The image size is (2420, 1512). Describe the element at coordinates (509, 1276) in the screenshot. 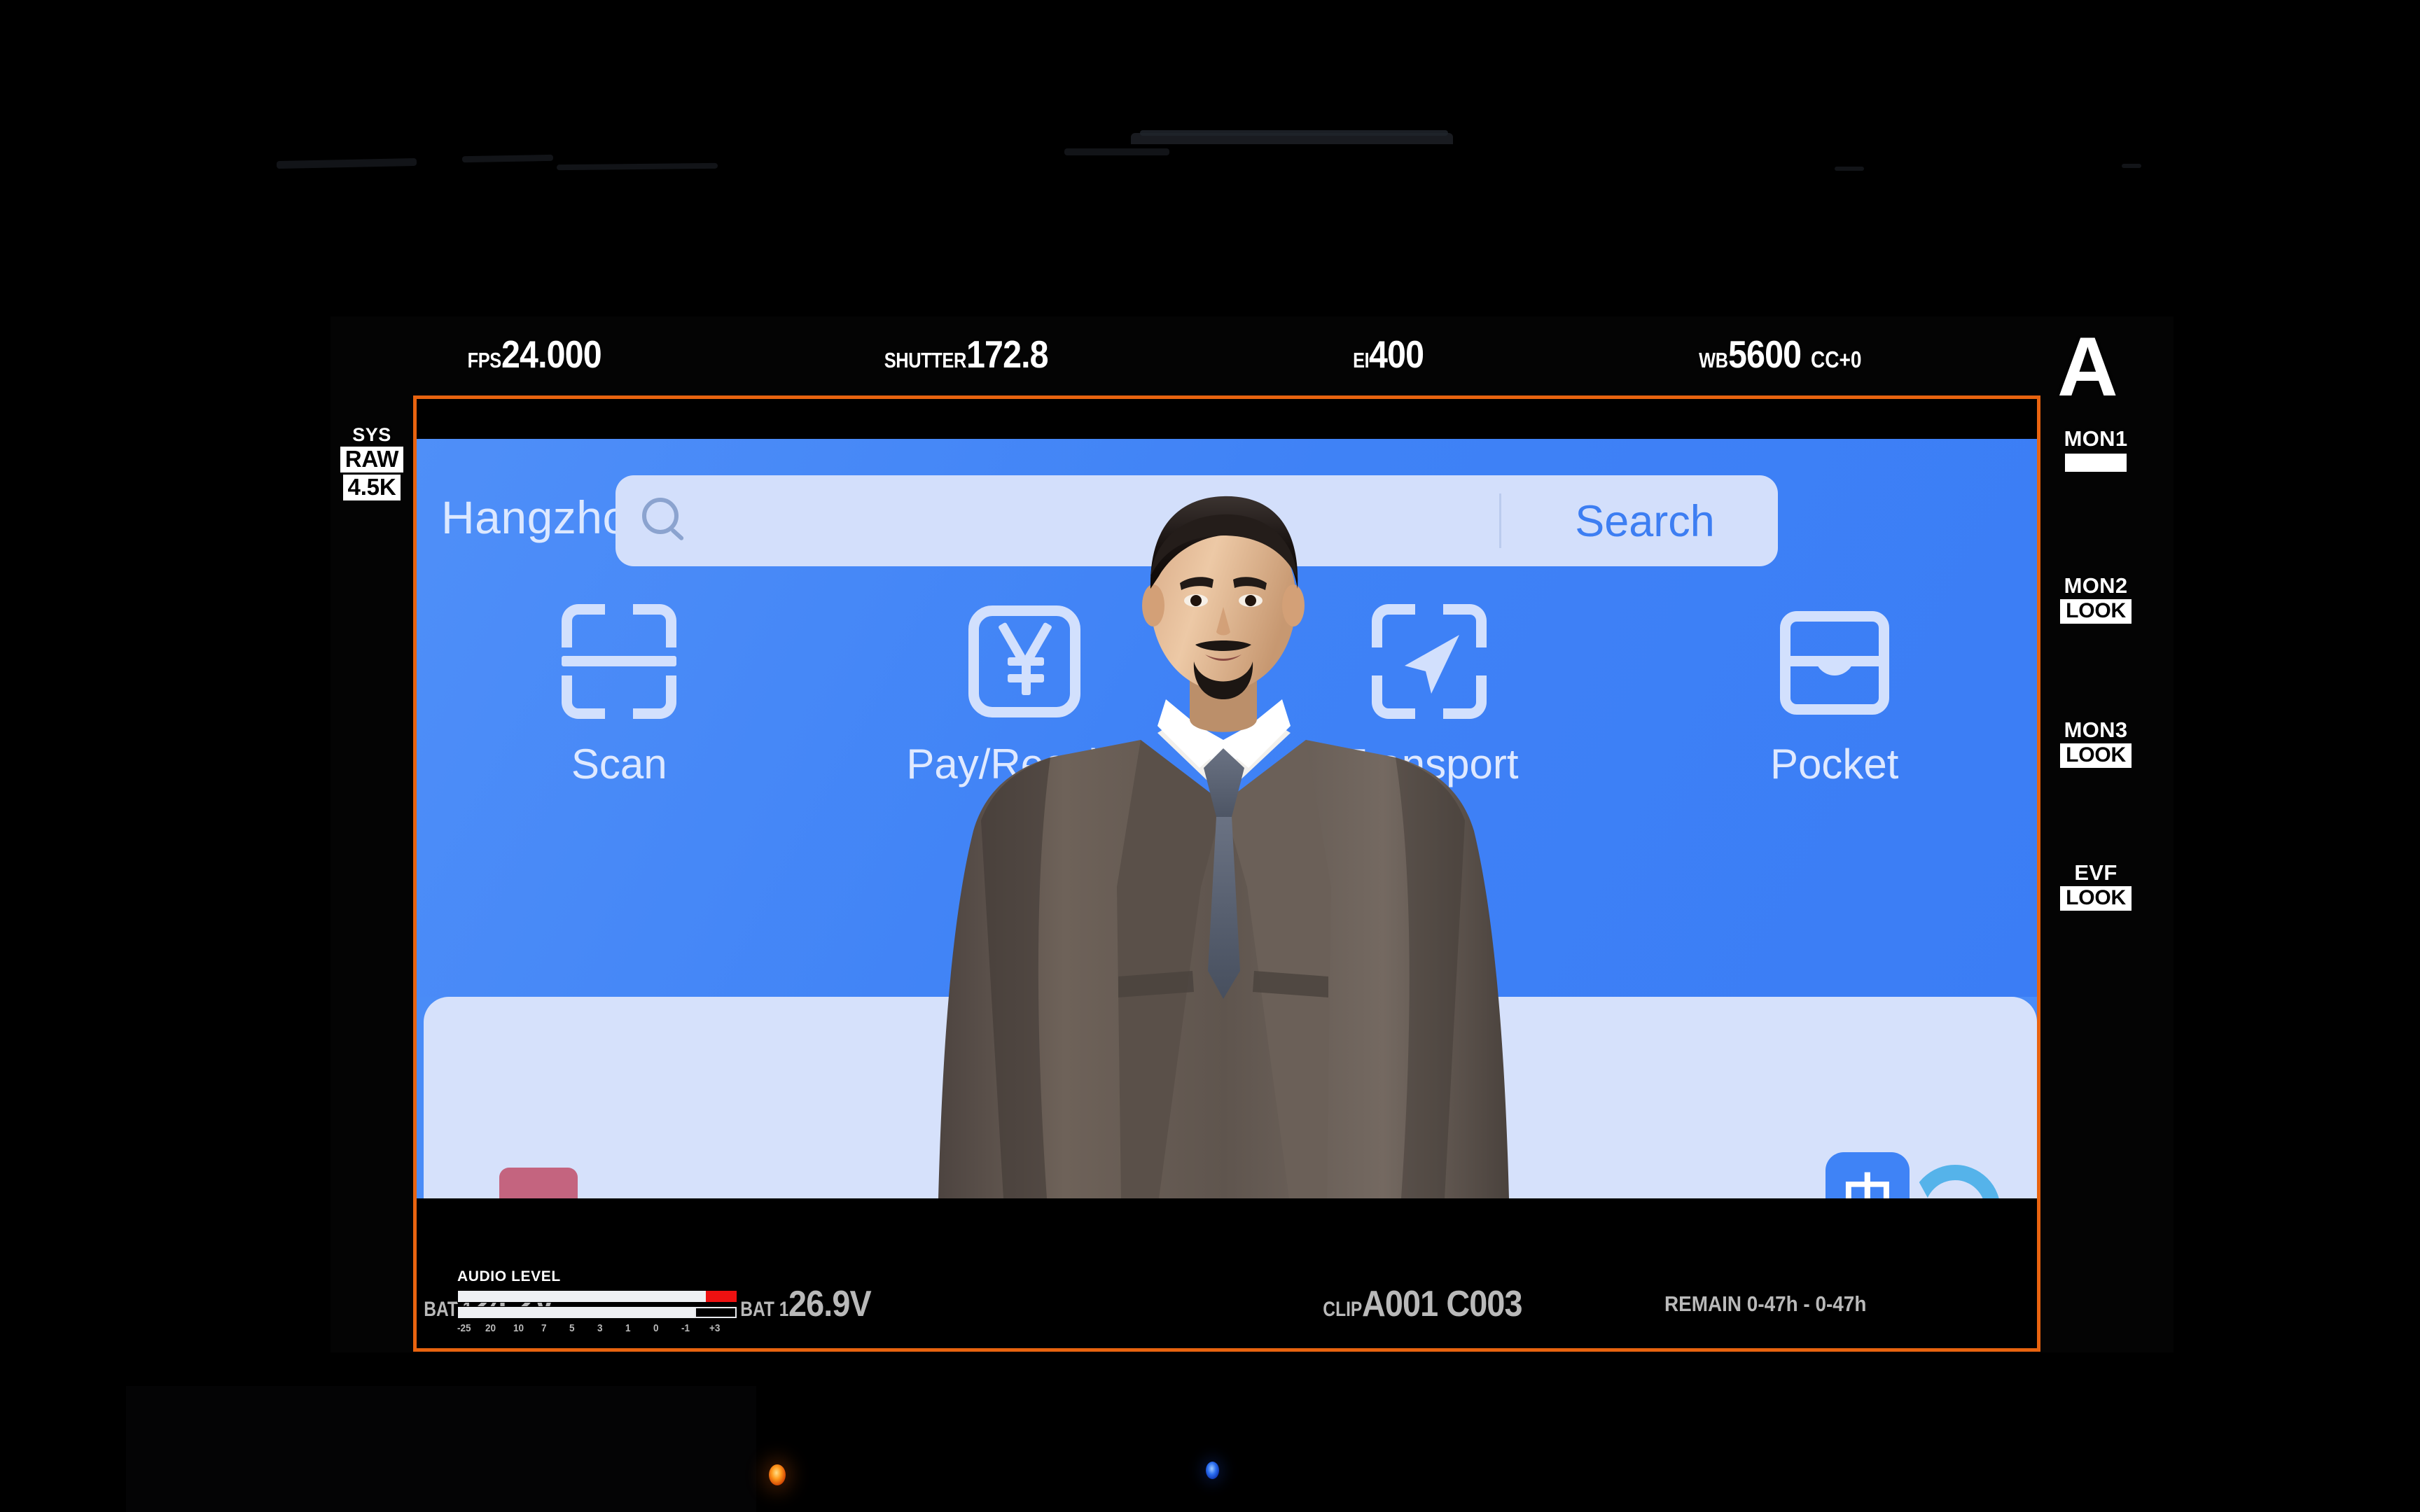

I see `audio-level-title: AUDIO LEVEL` at that location.